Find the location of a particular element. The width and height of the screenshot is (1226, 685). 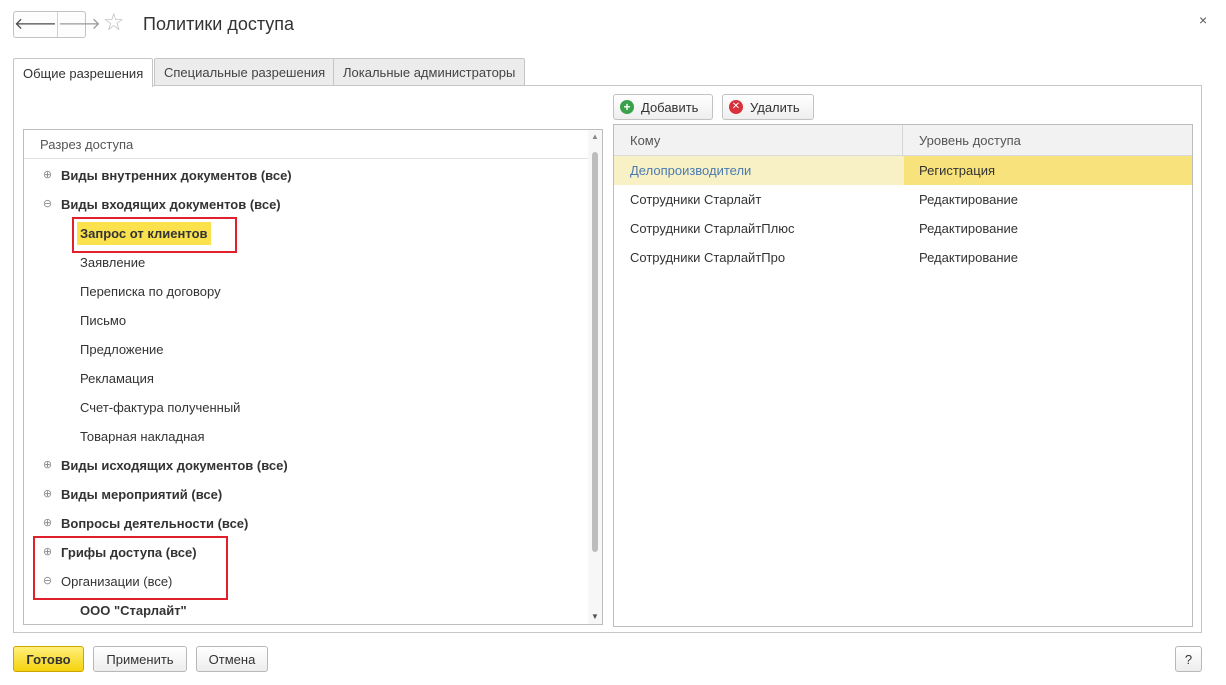

tree-row: Переписка по договору is located at coordinates (307, 291).